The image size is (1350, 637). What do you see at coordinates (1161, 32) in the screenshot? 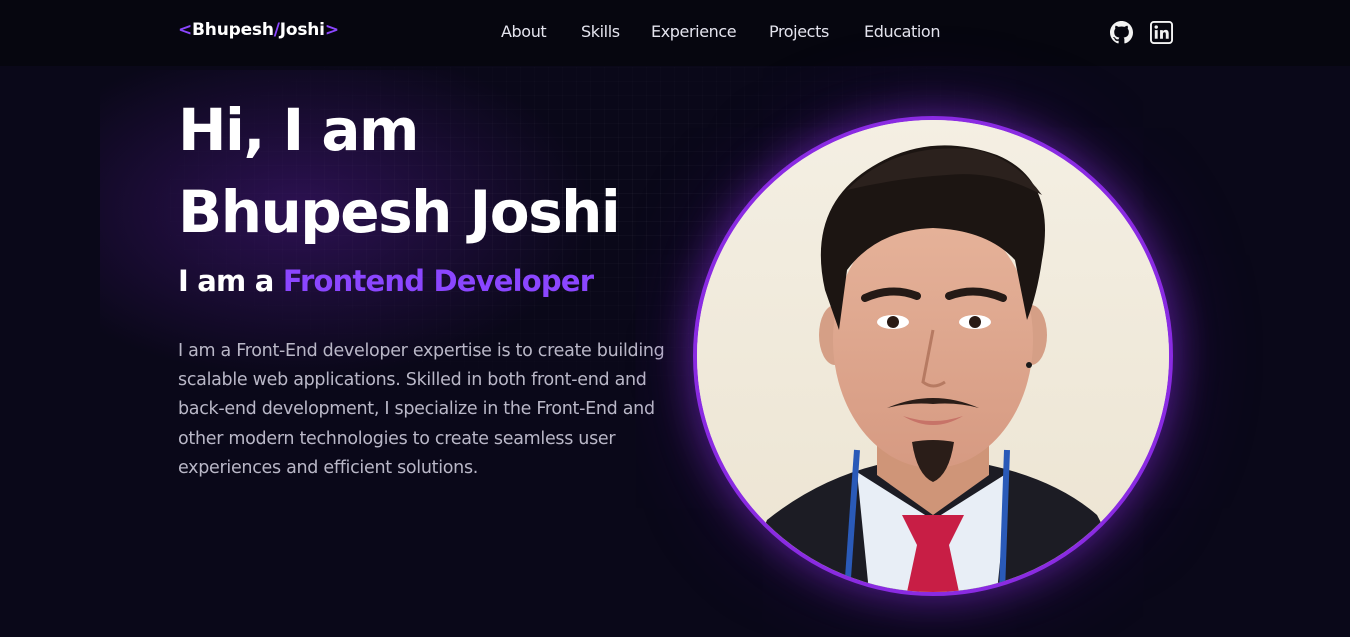
I see `linkedin-icon` at bounding box center [1161, 32].